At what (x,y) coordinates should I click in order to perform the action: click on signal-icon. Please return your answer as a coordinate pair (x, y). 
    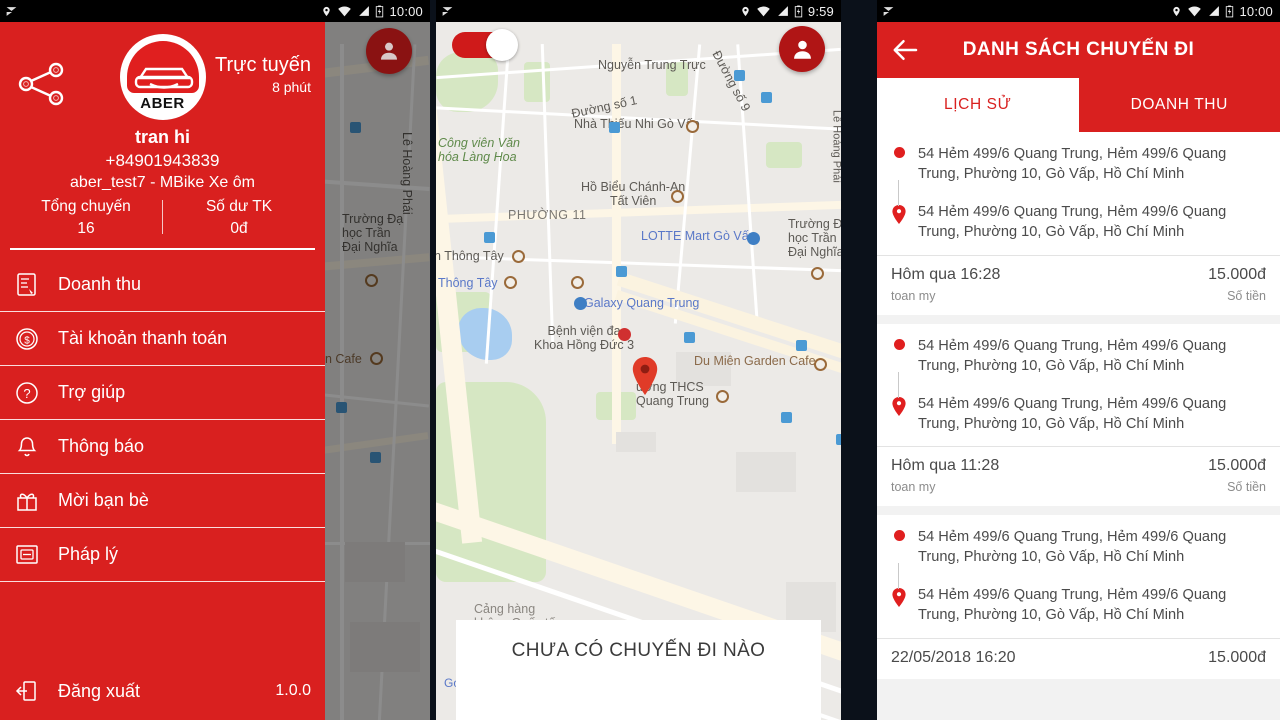
    Looking at the image, I should click on (364, 11).